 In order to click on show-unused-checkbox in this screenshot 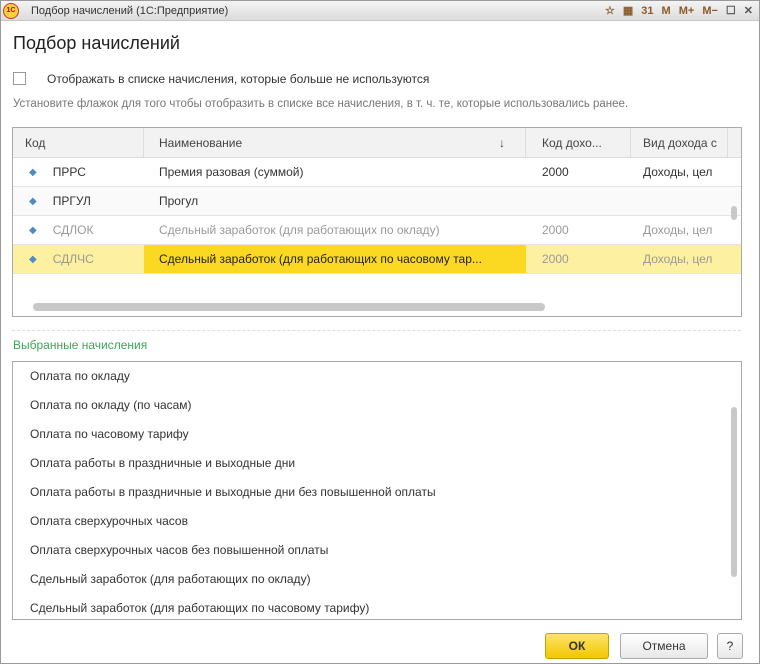, I will do `click(19, 78)`.